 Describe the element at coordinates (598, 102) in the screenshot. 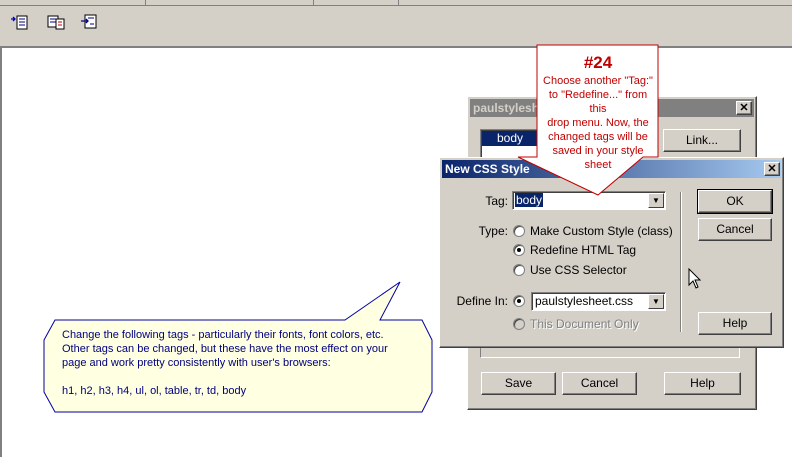

I see `callout-line: to "Redefine..." from this` at that location.